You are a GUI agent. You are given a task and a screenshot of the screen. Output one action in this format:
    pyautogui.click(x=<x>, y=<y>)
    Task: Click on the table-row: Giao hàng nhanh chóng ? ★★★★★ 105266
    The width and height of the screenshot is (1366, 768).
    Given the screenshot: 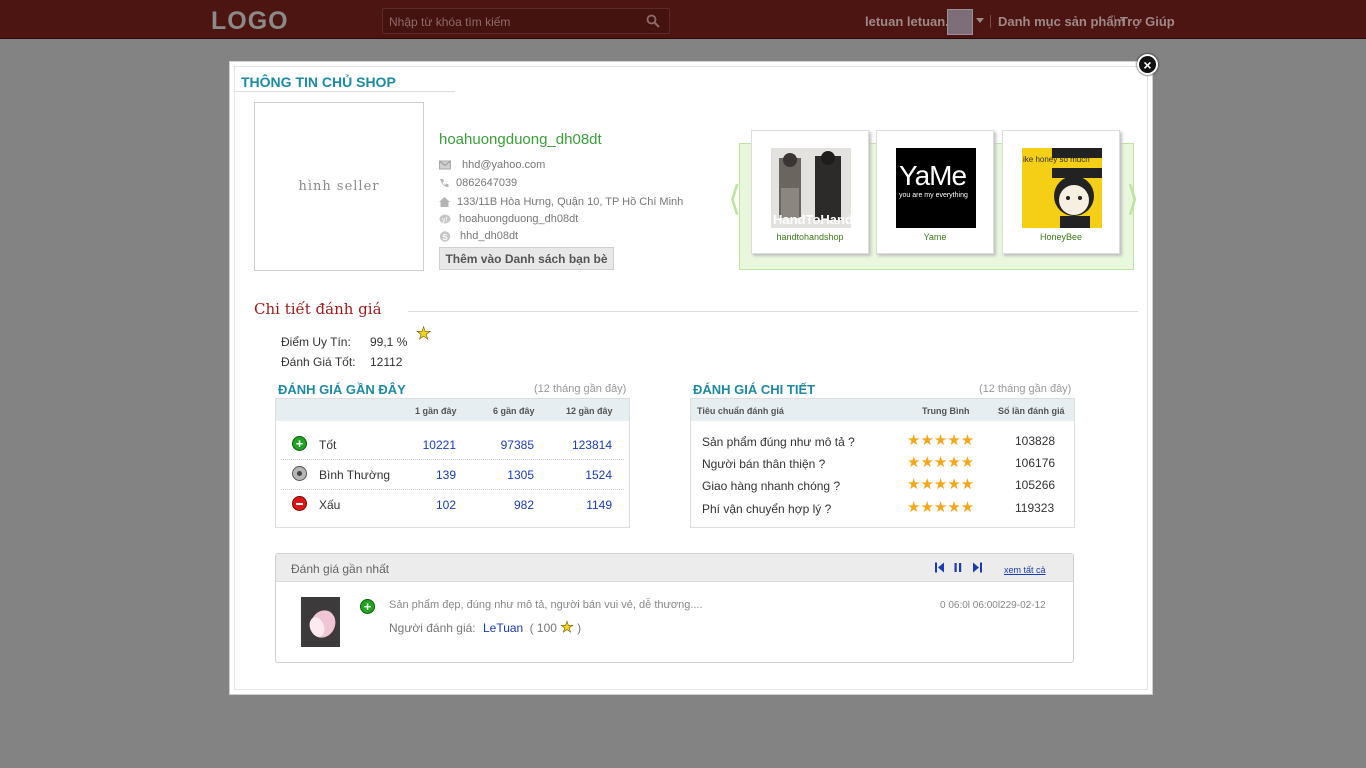 What is the action you would take?
    pyautogui.click(x=882, y=488)
    